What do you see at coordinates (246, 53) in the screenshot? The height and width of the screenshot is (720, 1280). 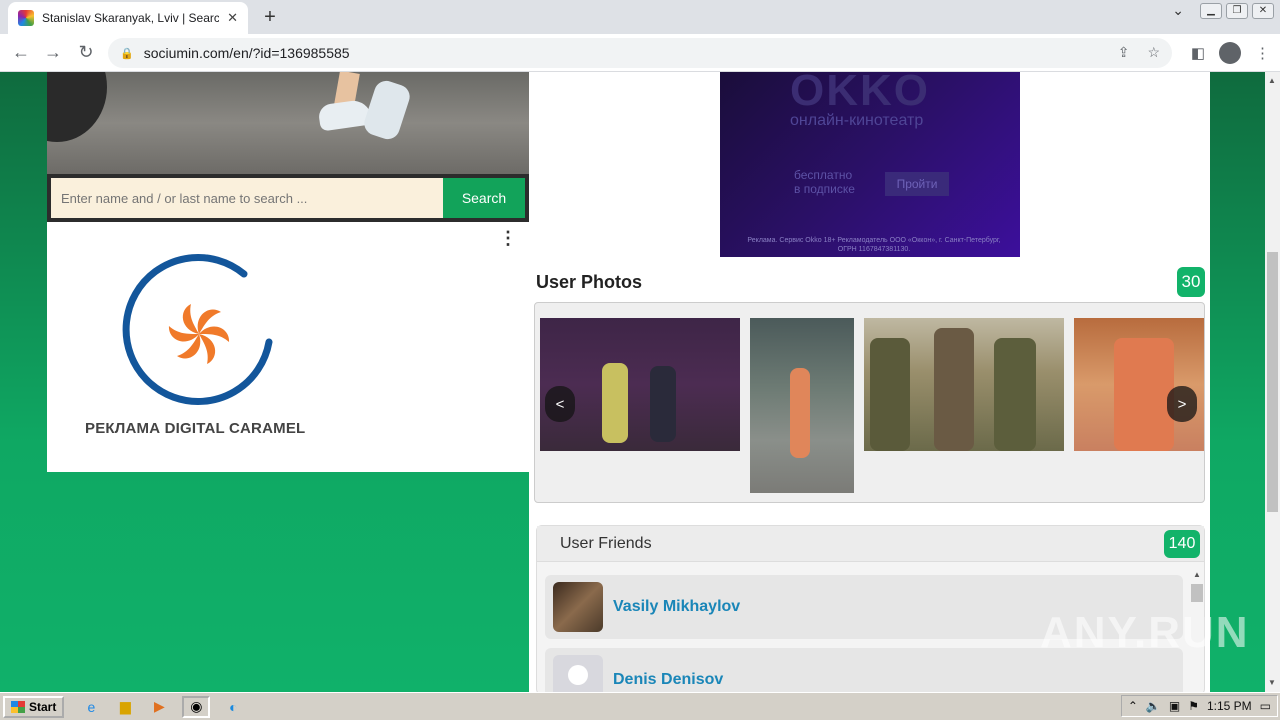 I see `url-text: sociumin.com/en/?id=136985585` at bounding box center [246, 53].